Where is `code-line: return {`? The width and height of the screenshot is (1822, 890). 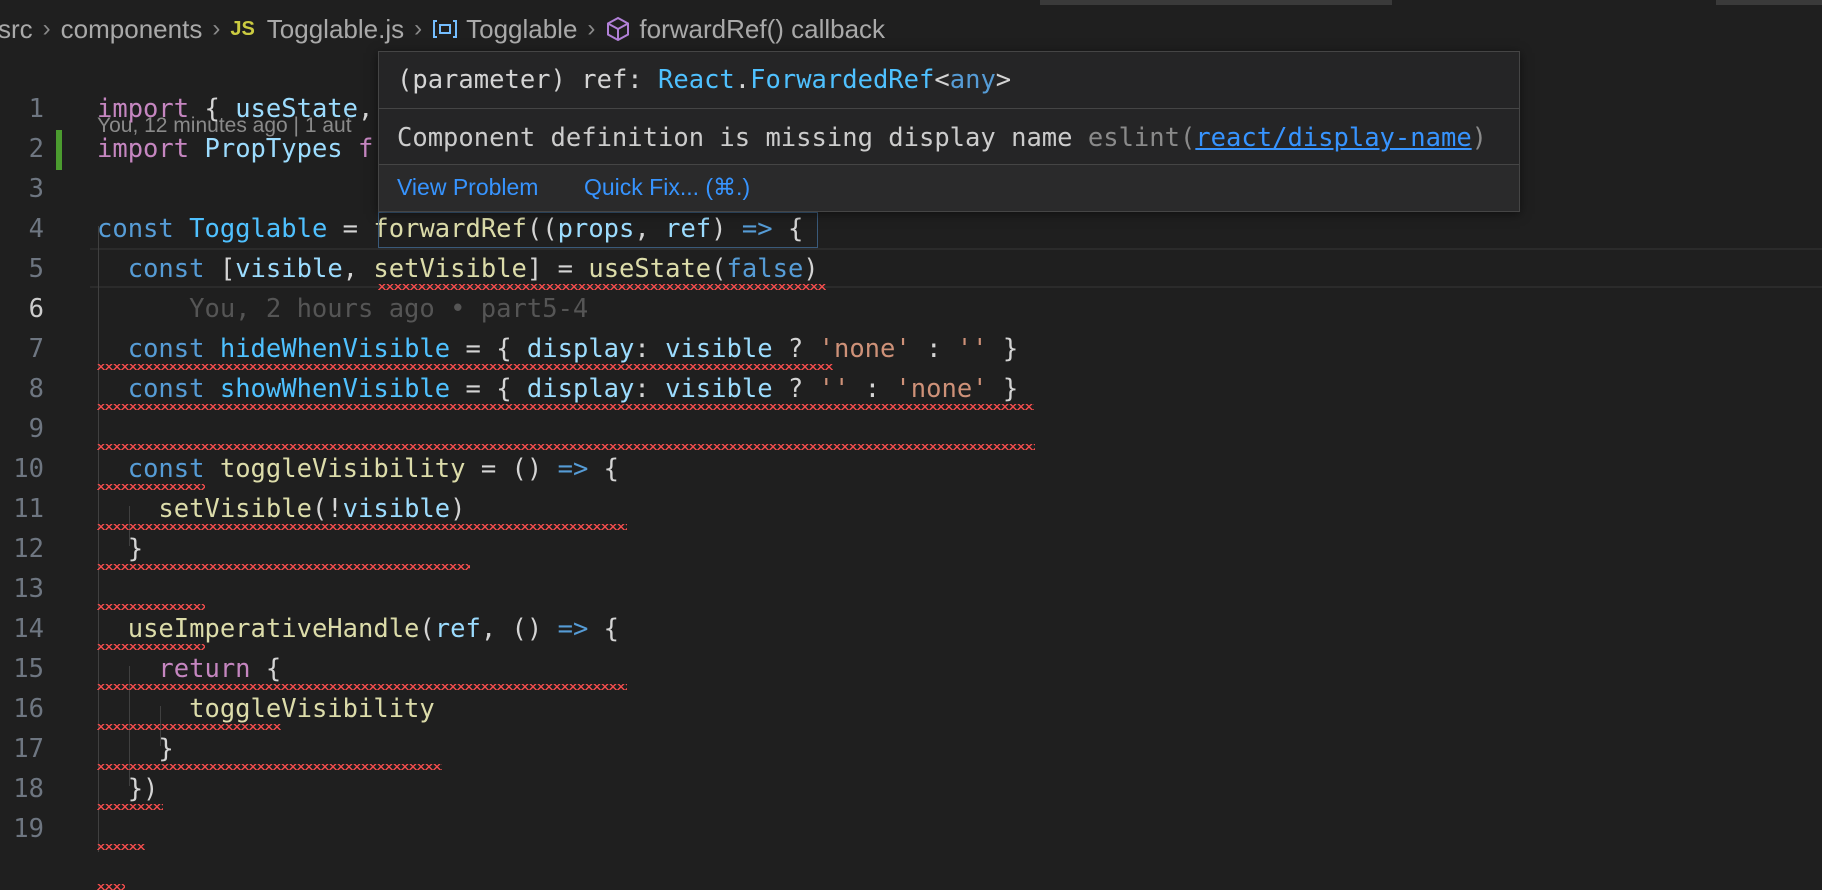 code-line: return { is located at coordinates (189, 669).